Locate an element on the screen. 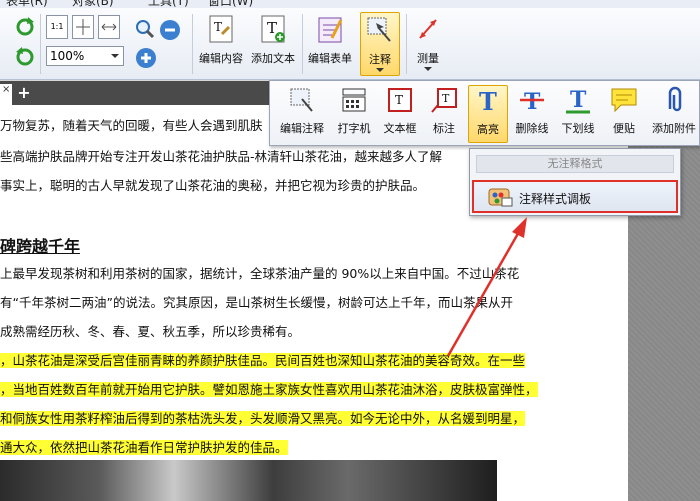 The image size is (700, 501). measure-label: 测量 is located at coordinates (428, 58).